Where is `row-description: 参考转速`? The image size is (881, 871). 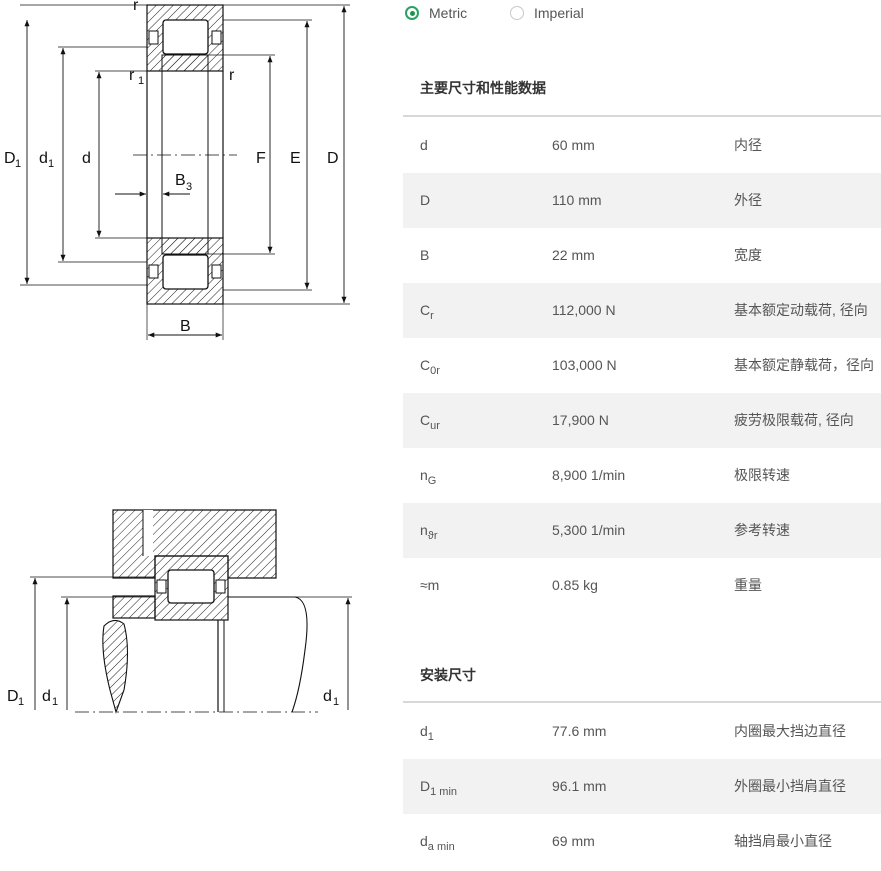
row-description: 参考转速 is located at coordinates (762, 530).